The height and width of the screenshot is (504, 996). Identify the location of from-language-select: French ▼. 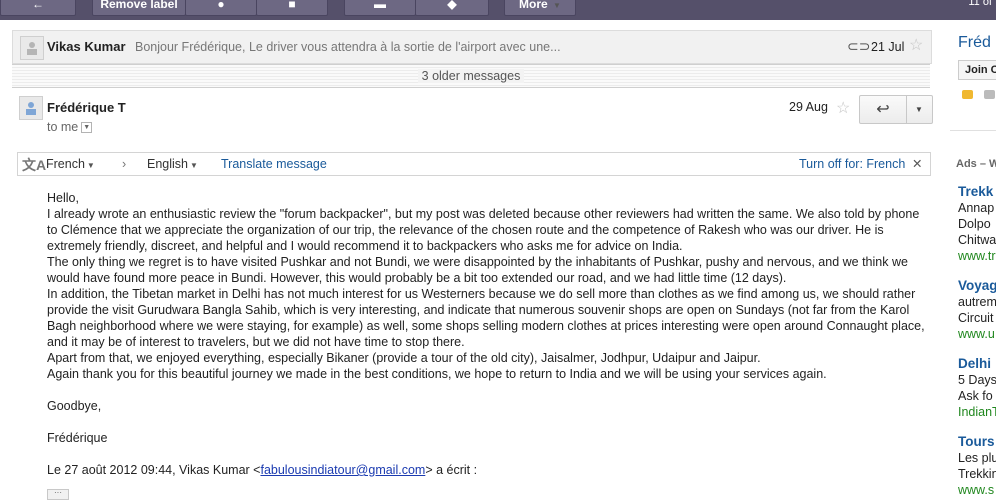
(70, 165).